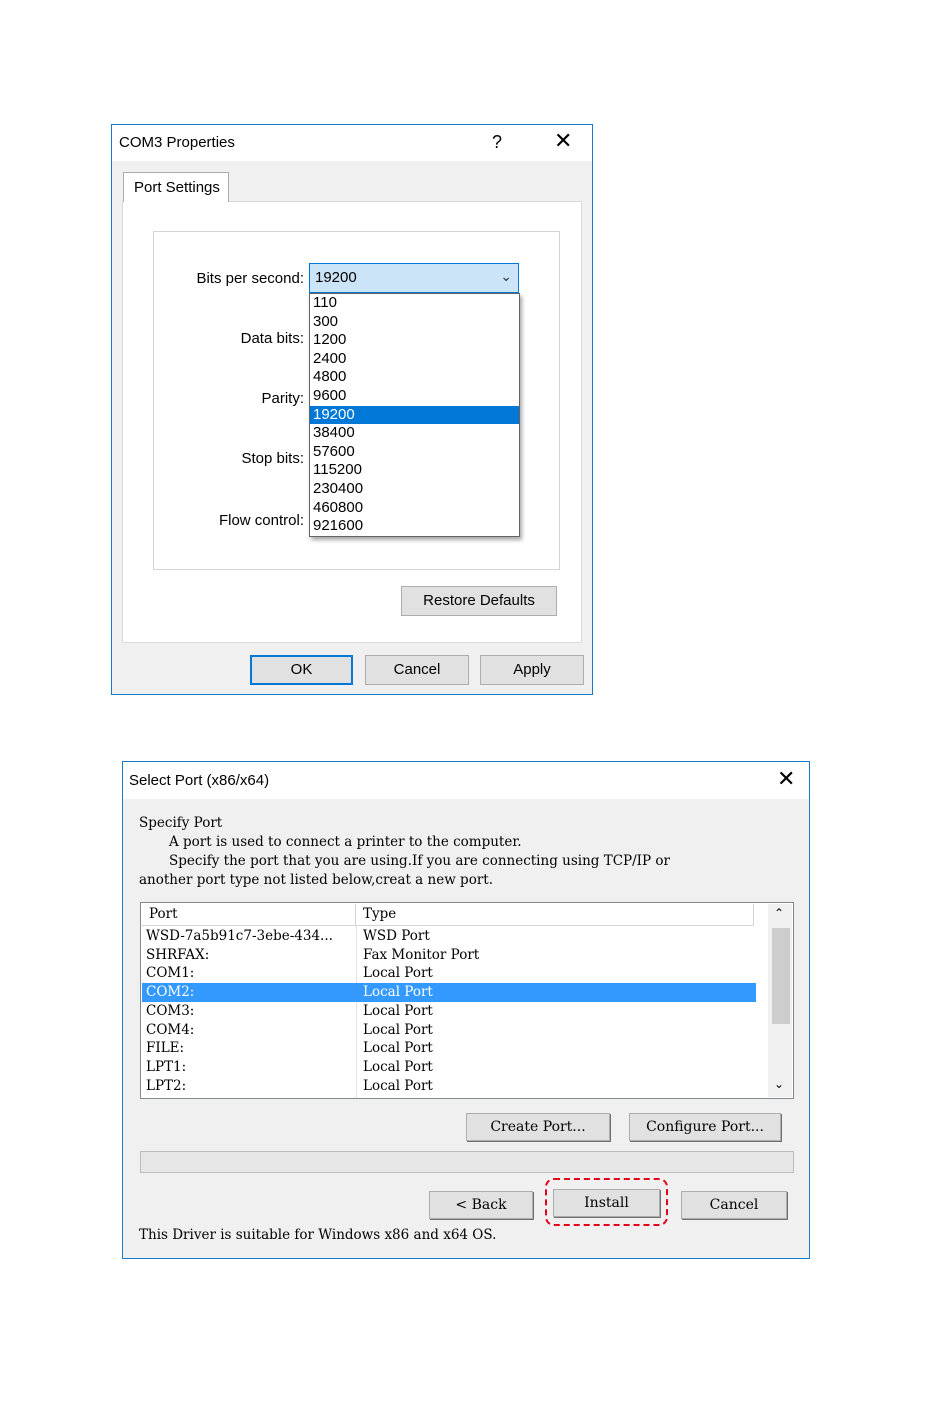 The width and height of the screenshot is (950, 1419). Describe the element at coordinates (170, 1029) in the screenshot. I see `port-cell: COM4:` at that location.